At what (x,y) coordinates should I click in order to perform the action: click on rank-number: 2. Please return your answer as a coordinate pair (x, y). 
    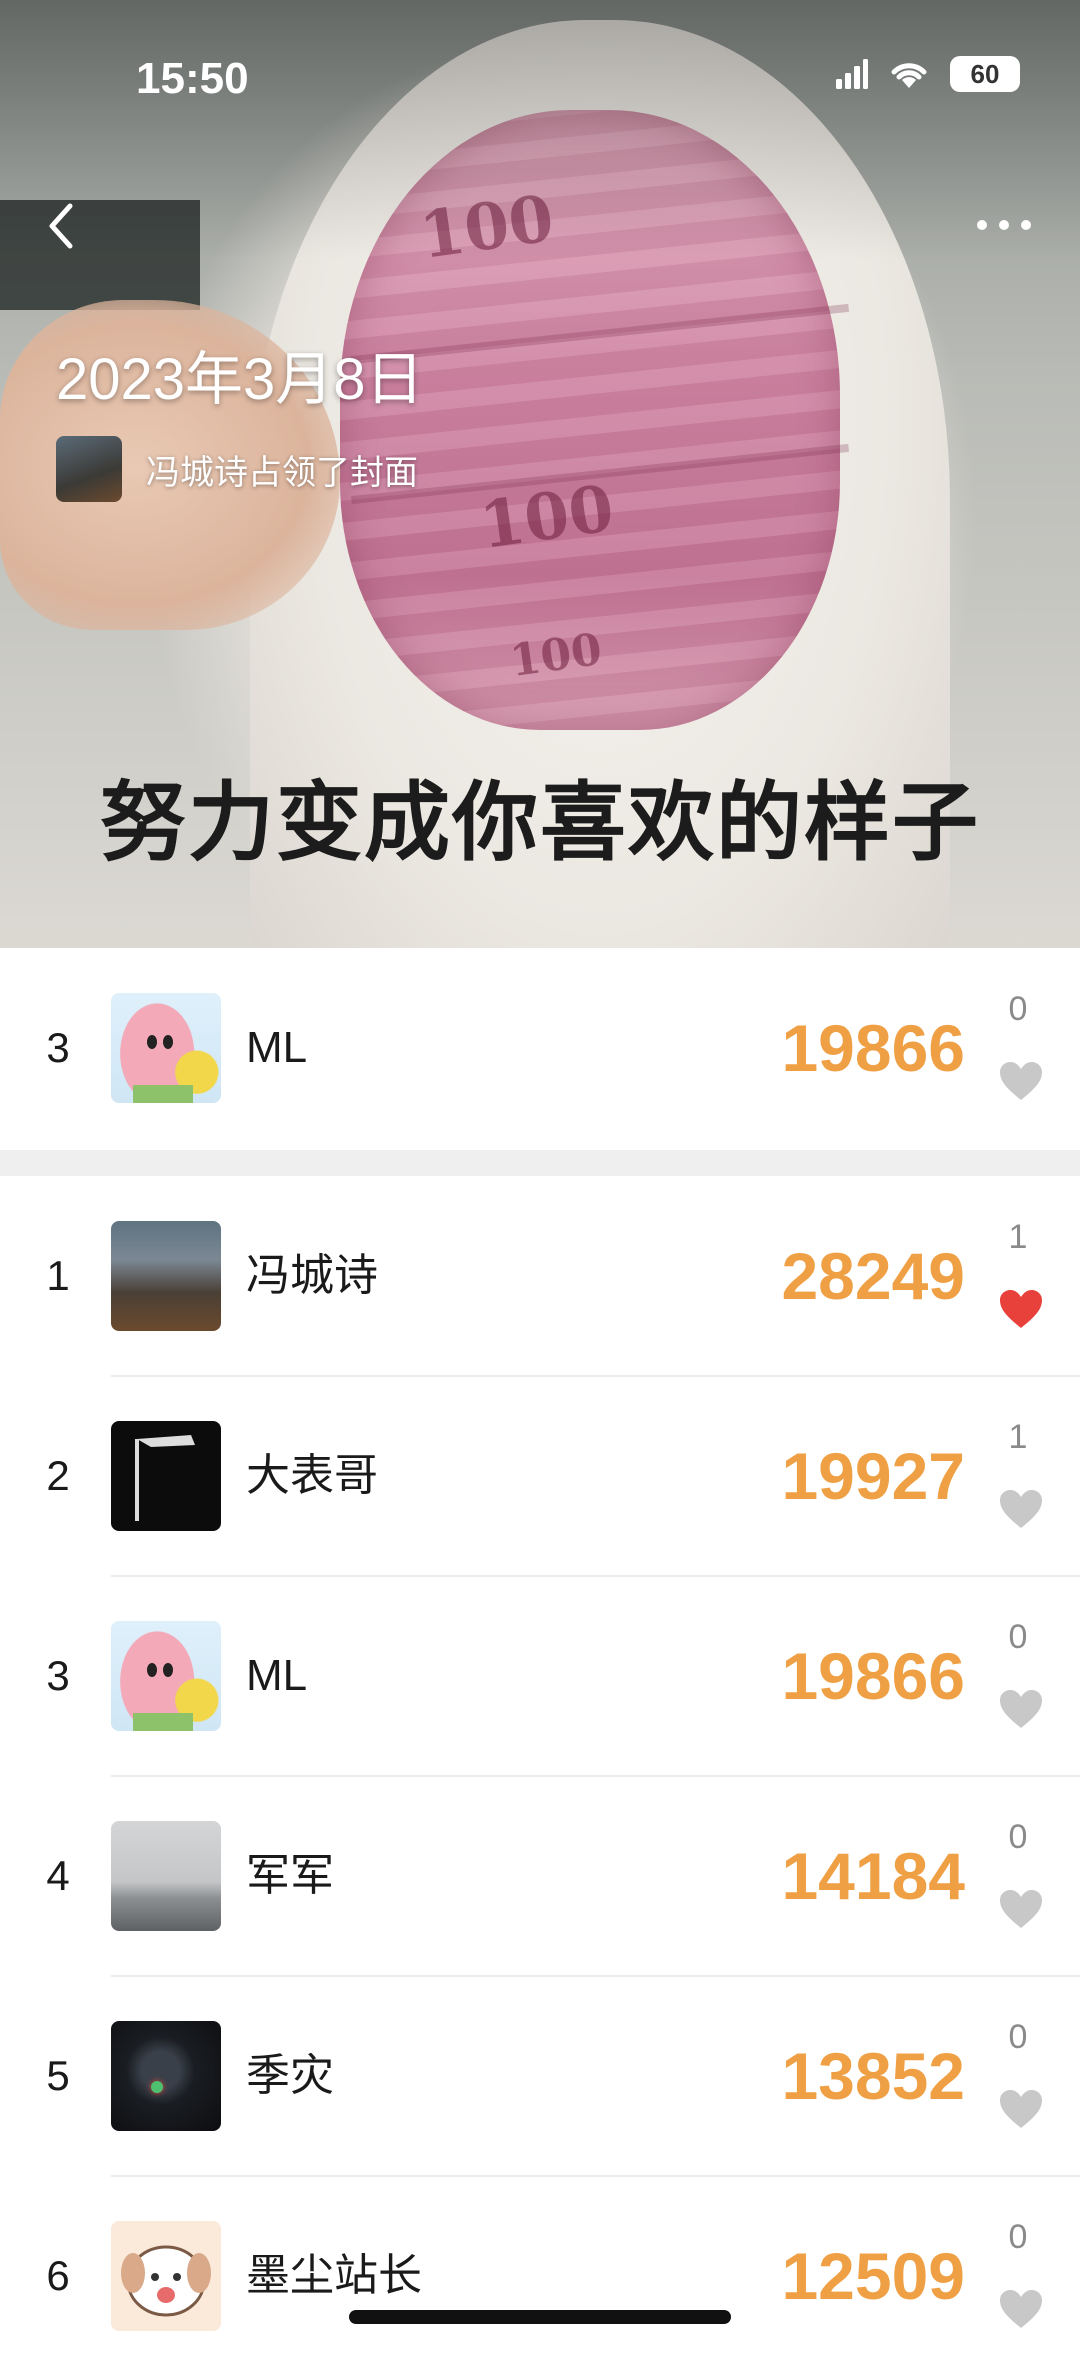
    Looking at the image, I should click on (58, 1475).